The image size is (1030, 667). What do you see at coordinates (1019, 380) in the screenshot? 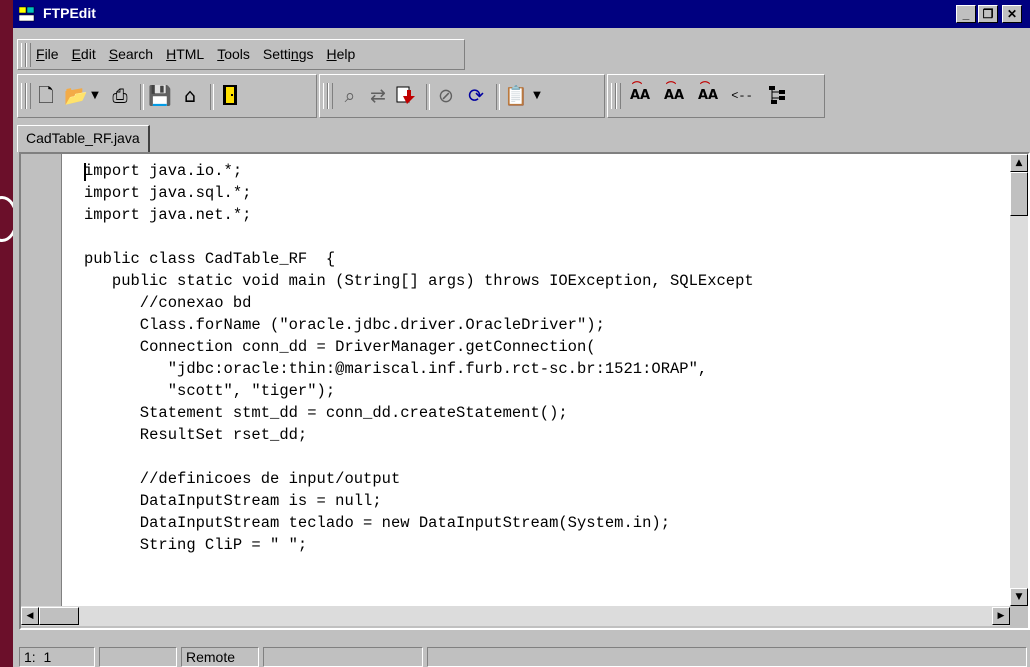
I see `vertical-scrollbar: ▲ ▼` at bounding box center [1019, 380].